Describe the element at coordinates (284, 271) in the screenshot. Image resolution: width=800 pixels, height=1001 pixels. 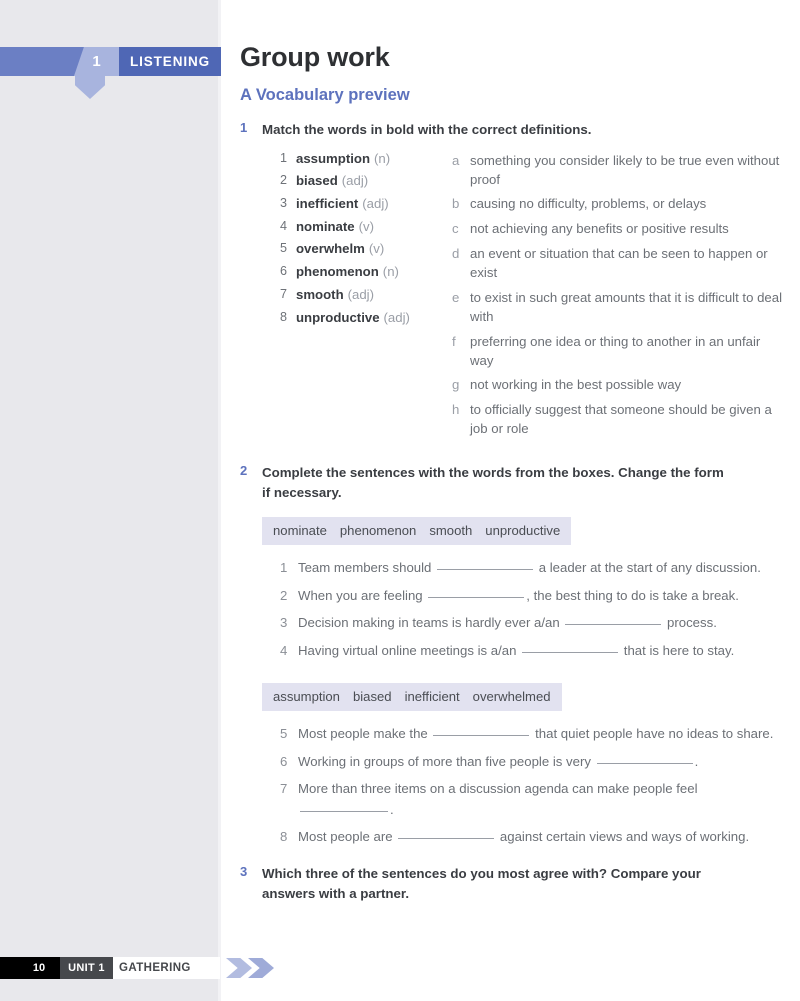
I see `vocabulary-item-index: 6` at that location.